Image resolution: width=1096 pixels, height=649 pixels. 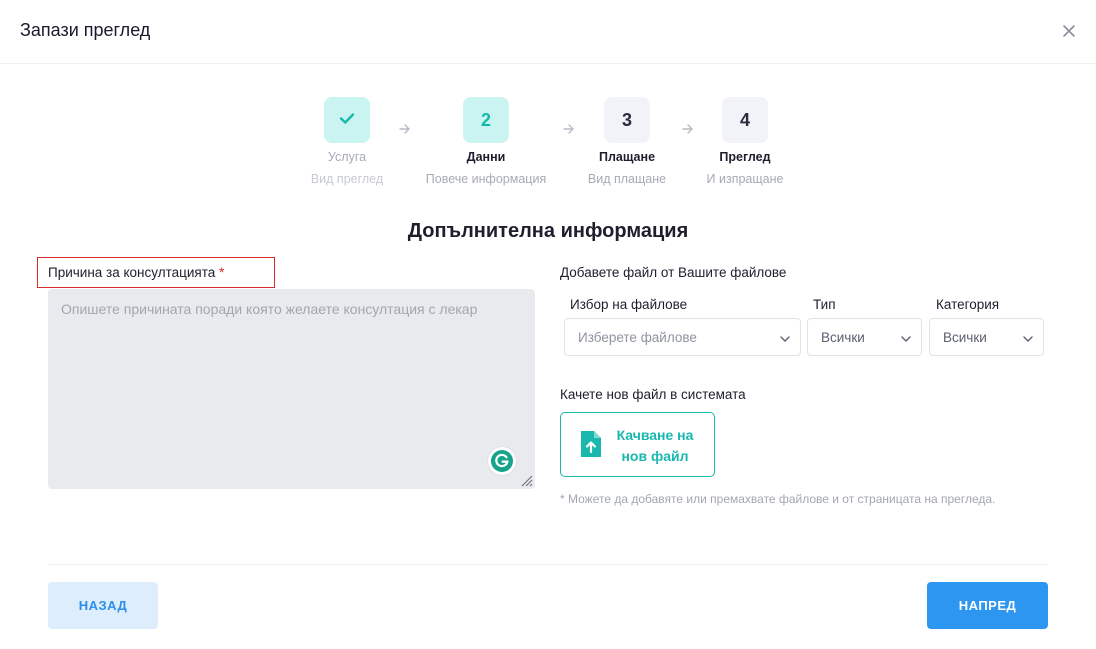 I want to click on step-data: 2 Данни Повече информация, so click(x=486, y=141).